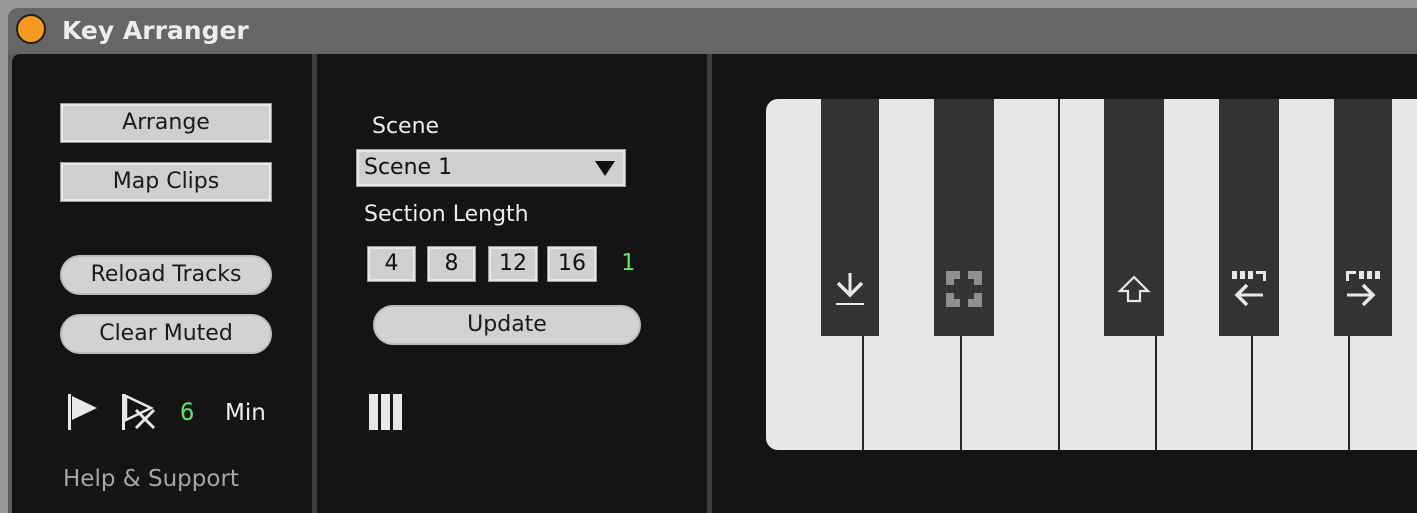 The height and width of the screenshot is (513, 1417). I want to click on download-icon, so click(850, 289).